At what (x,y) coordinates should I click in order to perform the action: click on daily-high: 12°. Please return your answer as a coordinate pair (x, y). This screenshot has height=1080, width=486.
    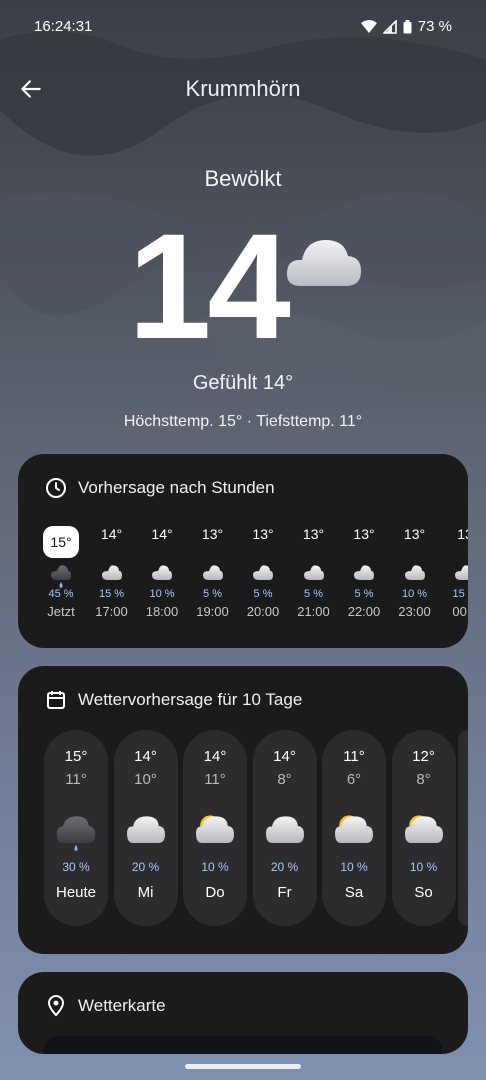
    Looking at the image, I should click on (423, 756).